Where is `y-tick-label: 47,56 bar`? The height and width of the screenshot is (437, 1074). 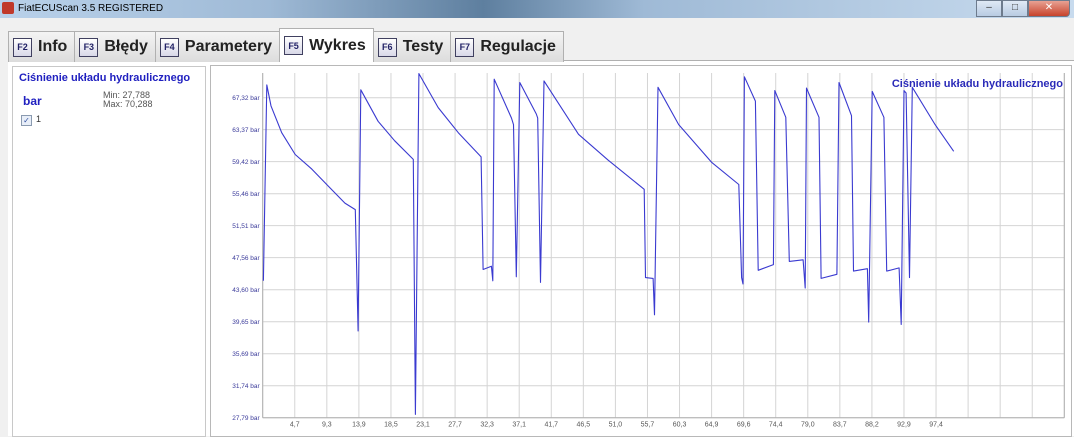 y-tick-label: 47,56 bar is located at coordinates (246, 258).